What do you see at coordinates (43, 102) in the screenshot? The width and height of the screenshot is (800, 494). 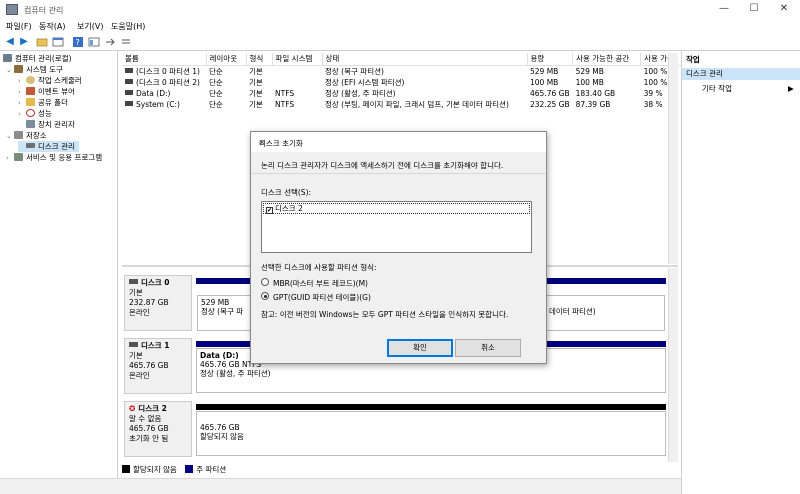 I see `tree-item-shared-folders: › 공유 폴더` at bounding box center [43, 102].